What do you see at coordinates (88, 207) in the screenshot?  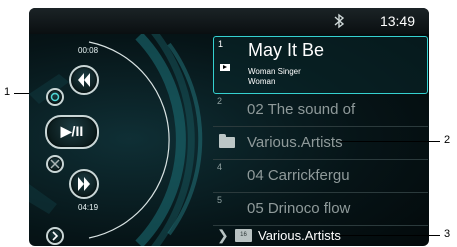 I see `total-time: 04:19` at bounding box center [88, 207].